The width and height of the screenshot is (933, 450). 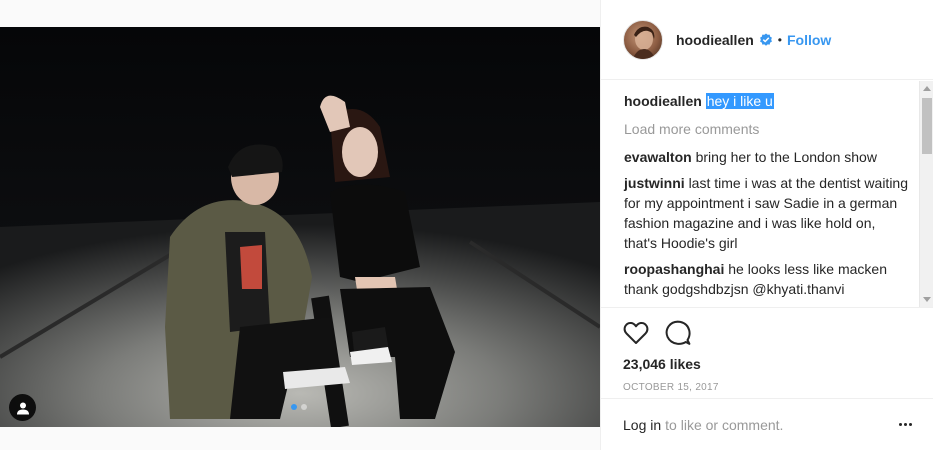 I want to click on caption-text: hey i like u, so click(x=739, y=101).